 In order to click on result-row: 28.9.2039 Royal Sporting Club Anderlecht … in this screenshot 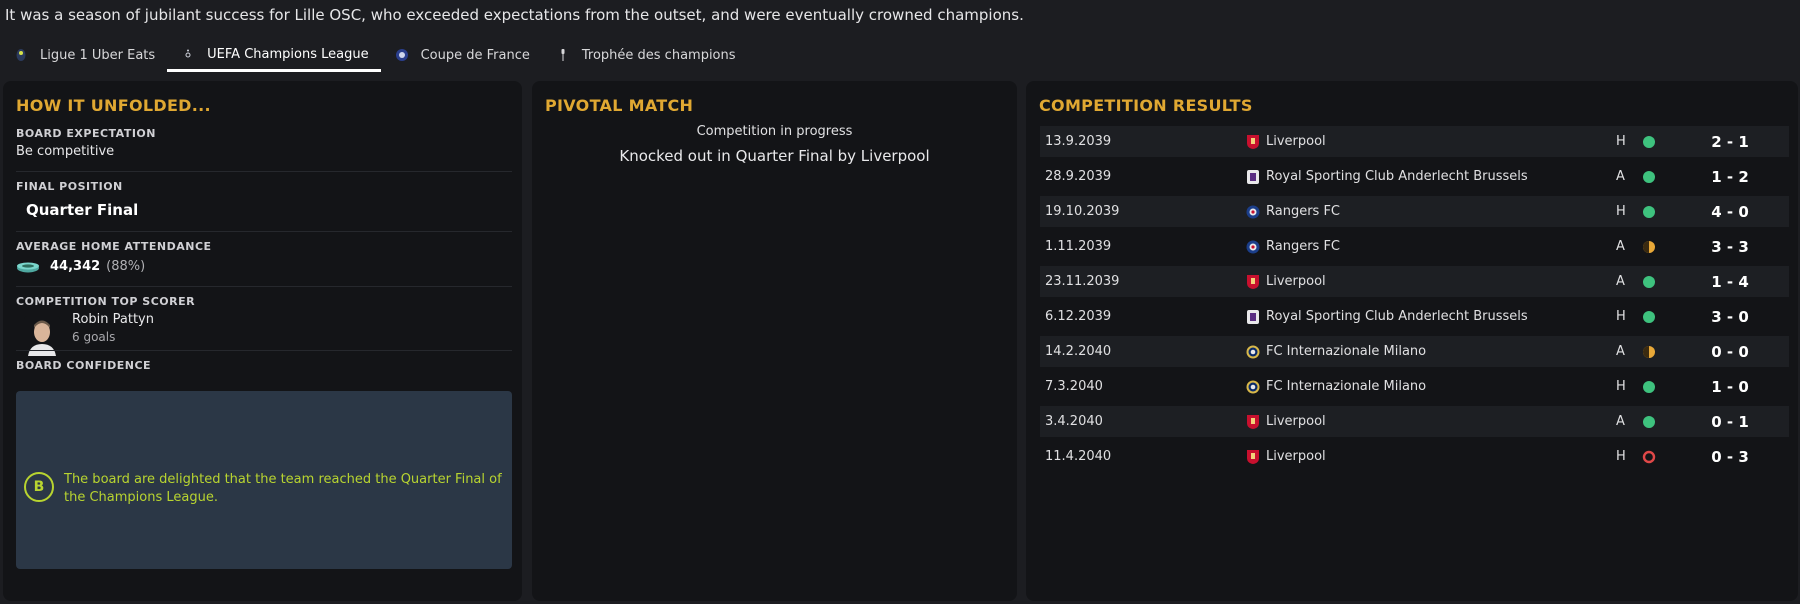, I will do `click(1414, 176)`.